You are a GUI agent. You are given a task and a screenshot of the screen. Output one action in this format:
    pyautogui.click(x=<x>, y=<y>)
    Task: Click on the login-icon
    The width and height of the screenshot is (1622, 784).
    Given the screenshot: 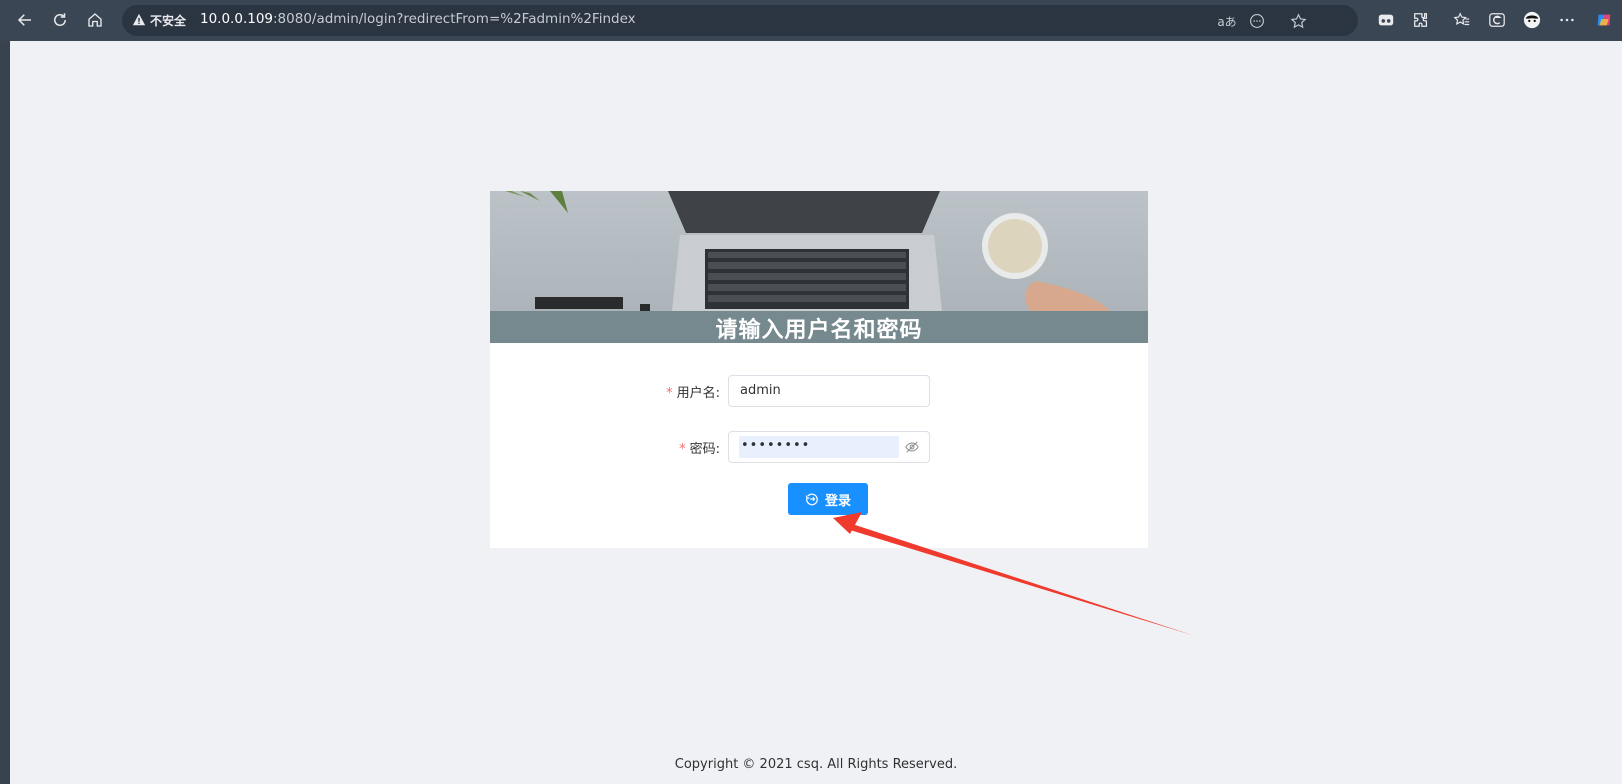 What is the action you would take?
    pyautogui.click(x=812, y=499)
    